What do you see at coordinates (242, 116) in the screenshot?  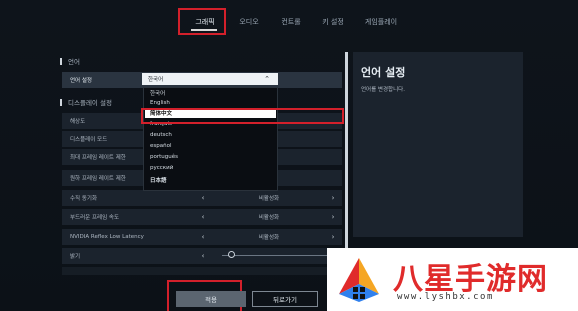 I see `annotation-box-option` at bounding box center [242, 116].